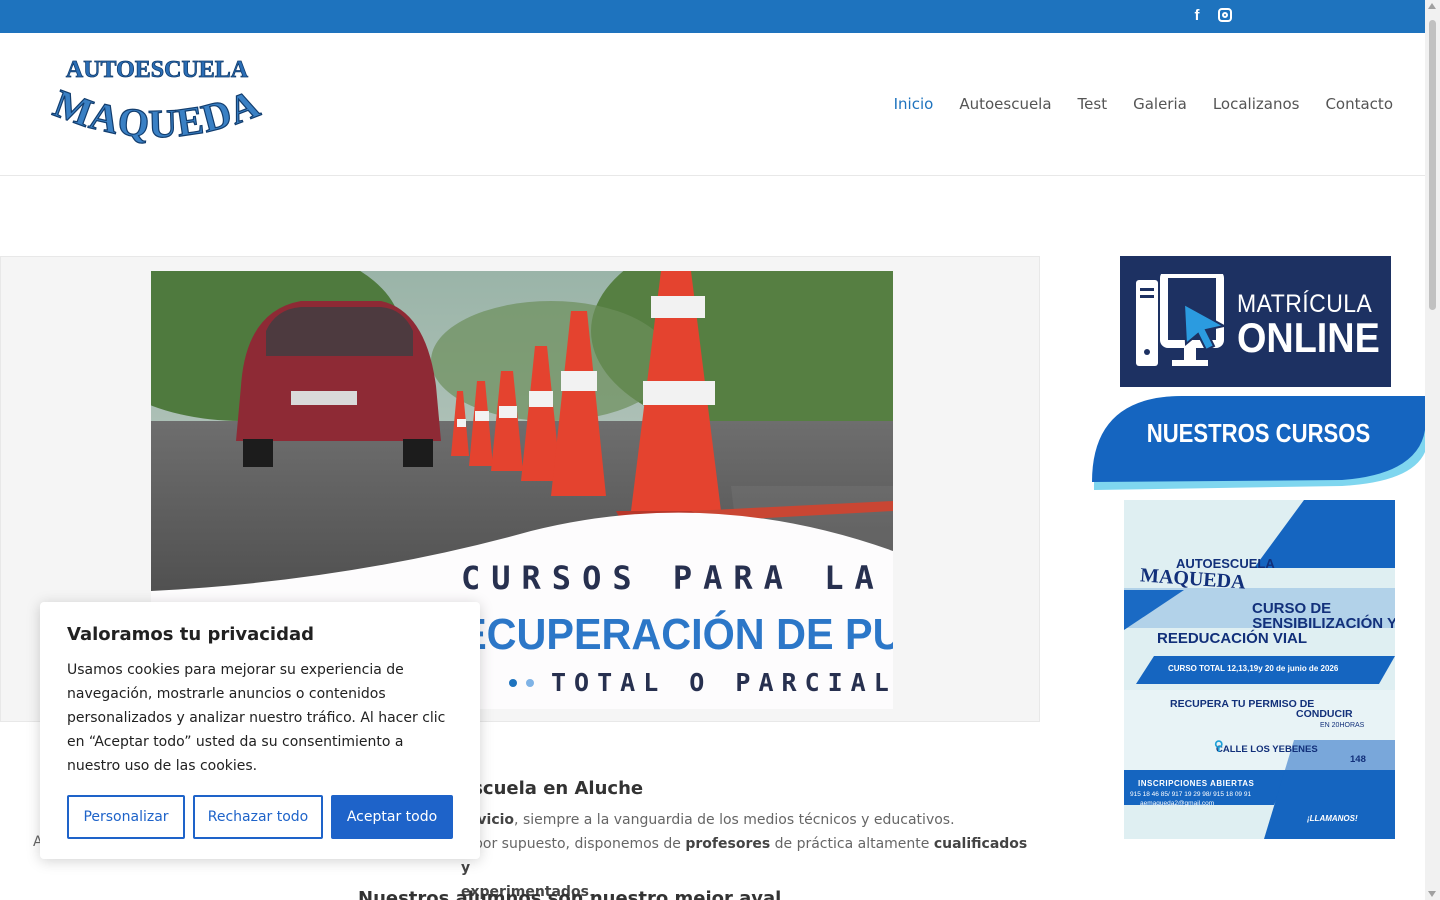 Image resolution: width=1440 pixels, height=900 pixels. Describe the element at coordinates (914, 104) in the screenshot. I see `nav-item-inicio: Inicio` at that location.